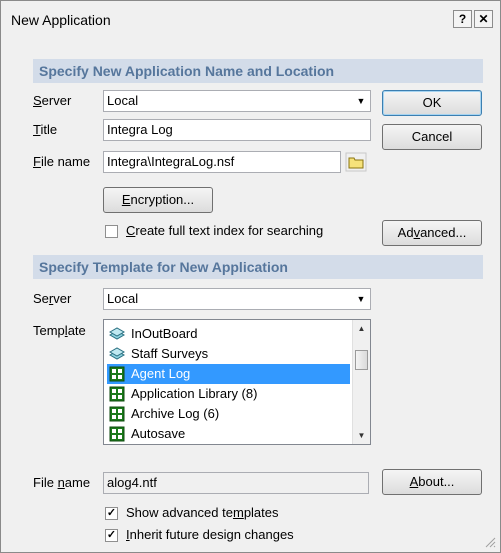 This screenshot has width=501, height=553. I want to click on list-item: InOutBoard, so click(228, 334).